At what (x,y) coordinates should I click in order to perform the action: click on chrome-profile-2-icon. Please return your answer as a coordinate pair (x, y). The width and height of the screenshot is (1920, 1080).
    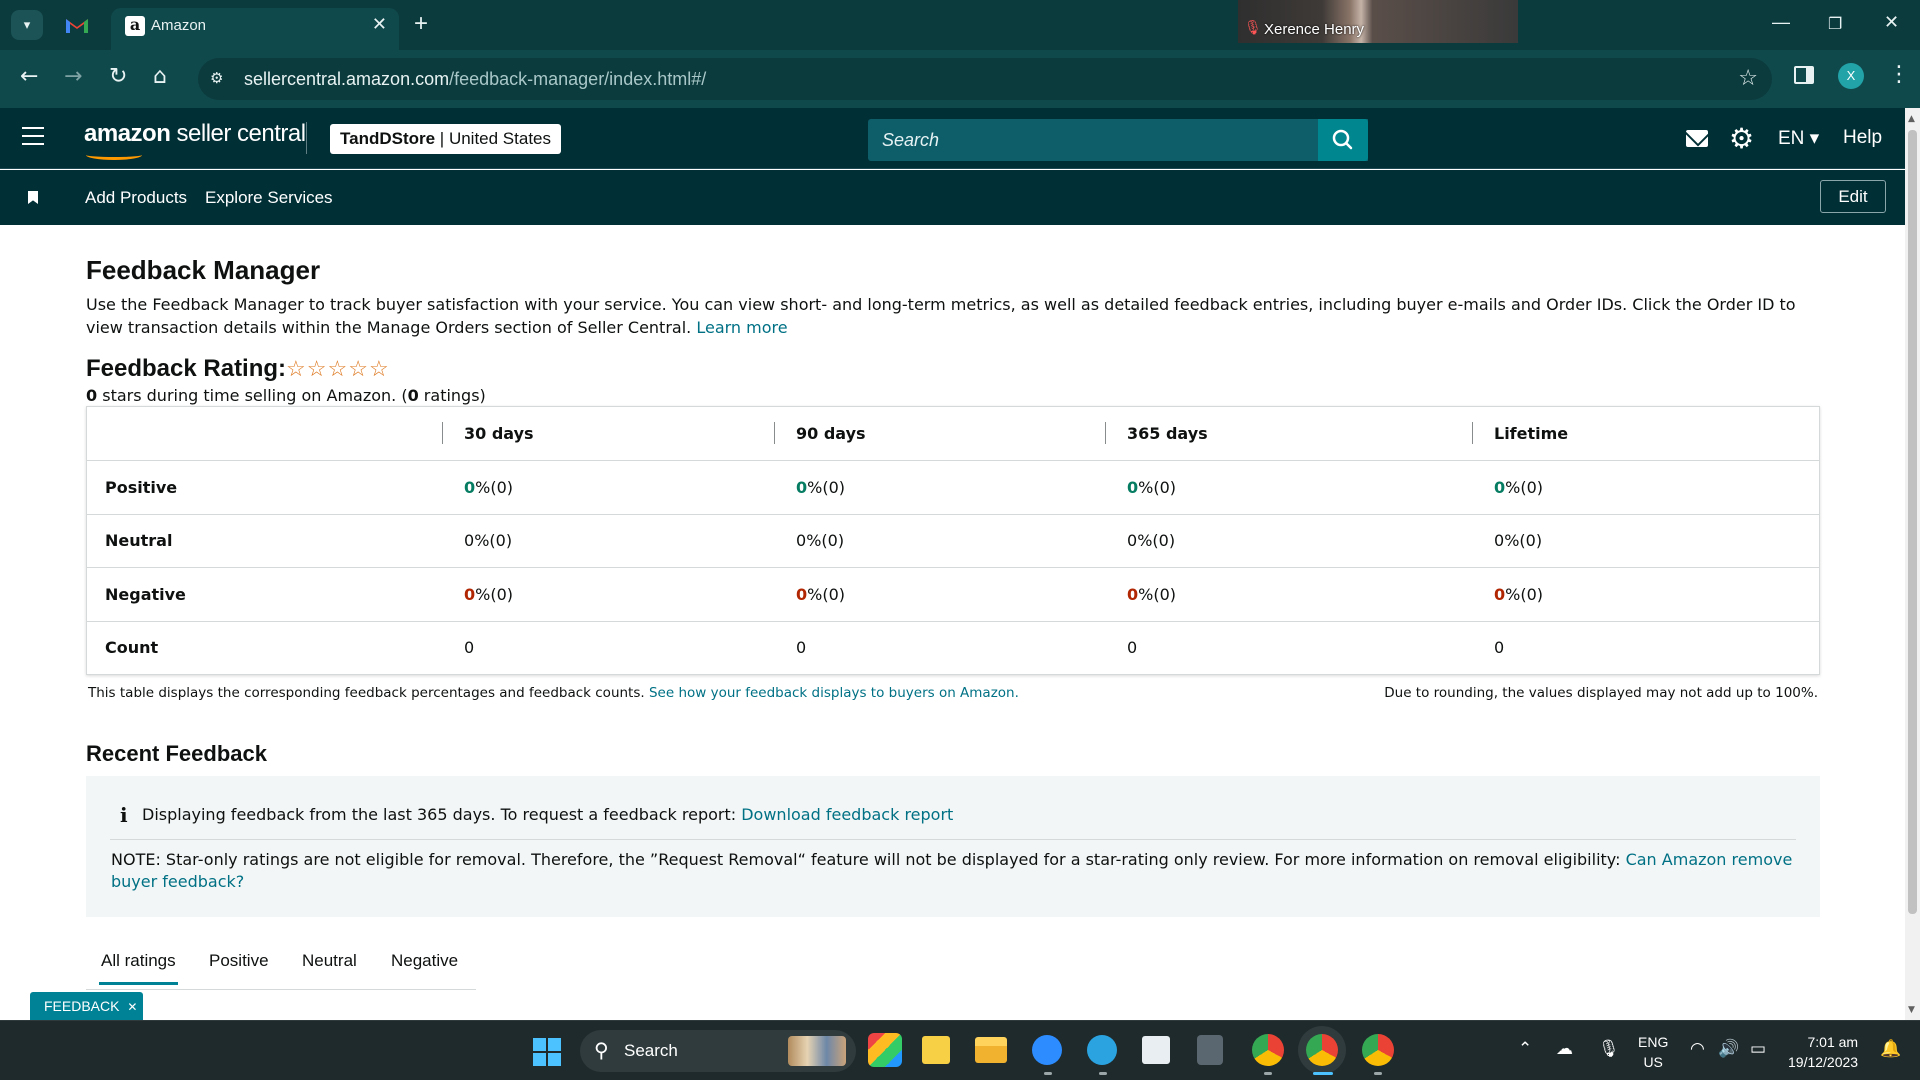
    Looking at the image, I should click on (1378, 1050).